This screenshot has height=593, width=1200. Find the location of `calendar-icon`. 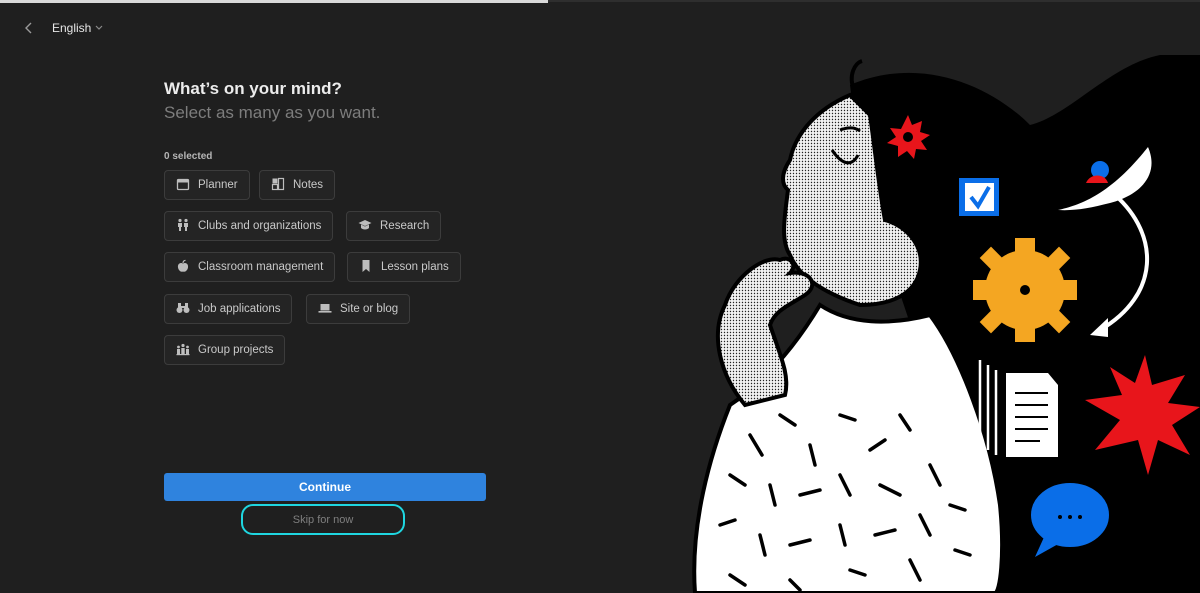

calendar-icon is located at coordinates (183, 185).